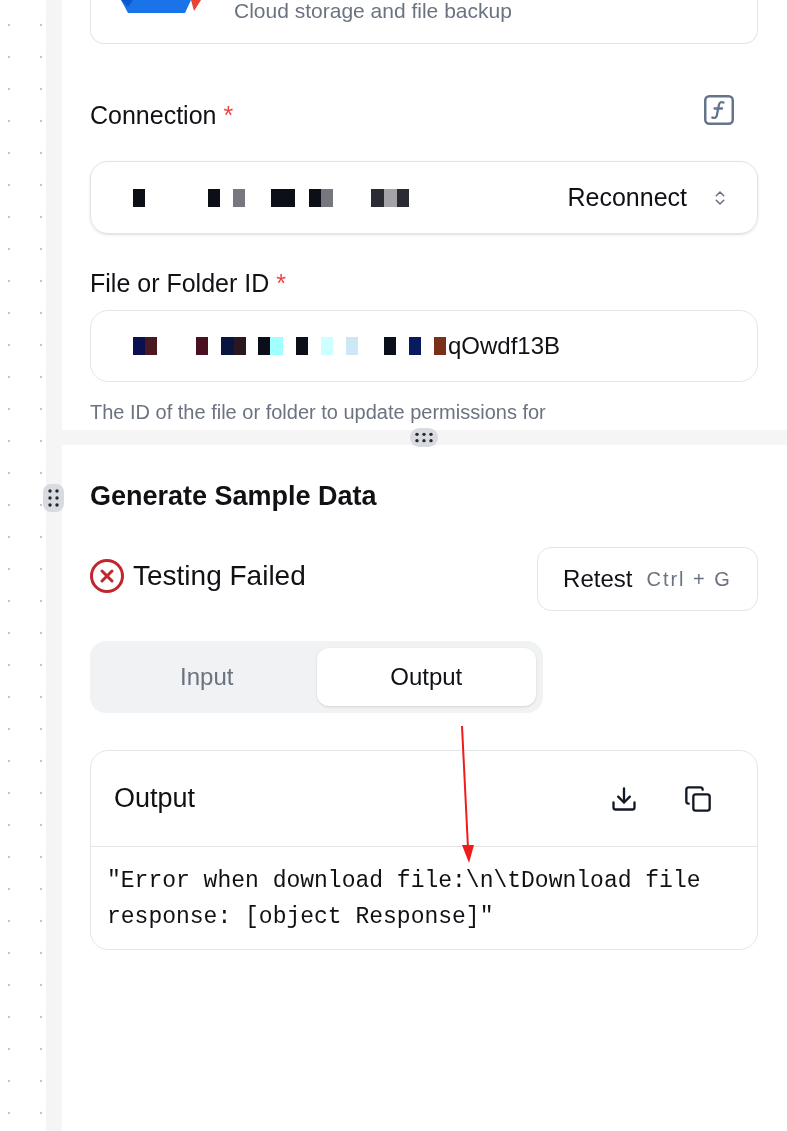 The width and height of the screenshot is (787, 1131). I want to click on reconnect-button: Reconnect, so click(627, 197).